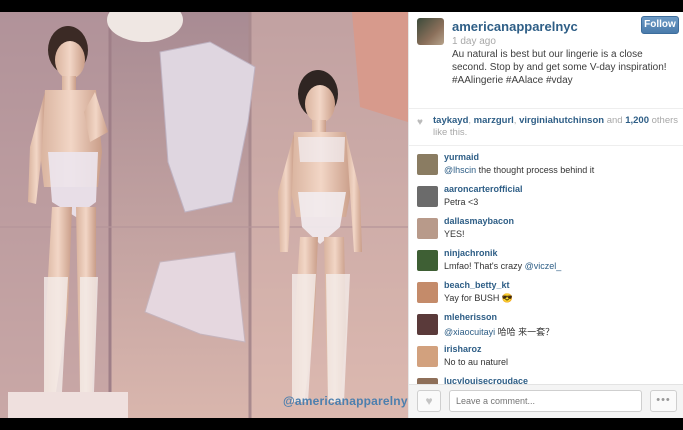 Image resolution: width=683 pixels, height=430 pixels. I want to click on like-button: ♥, so click(429, 401).